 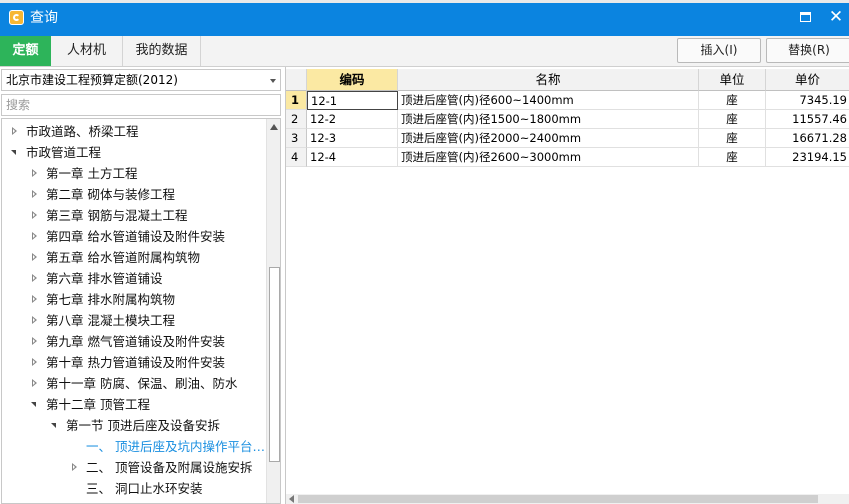 I want to click on tree-node: 第一节 顶进后座及设备安拆, so click(x=133, y=425).